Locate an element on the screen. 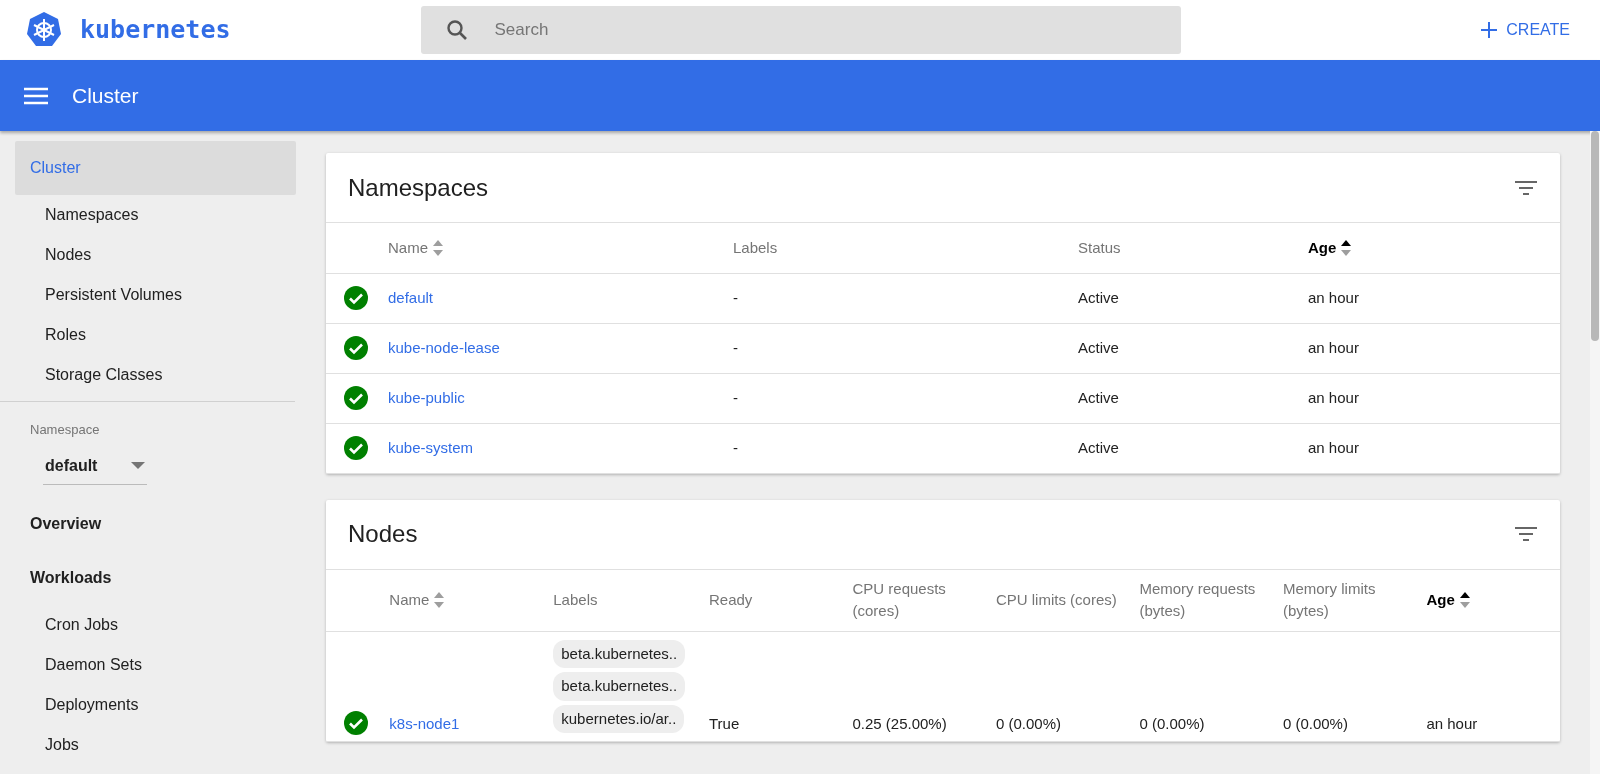 The image size is (1600, 774). label-chip: kubernetes.io/ar.. is located at coordinates (619, 718).